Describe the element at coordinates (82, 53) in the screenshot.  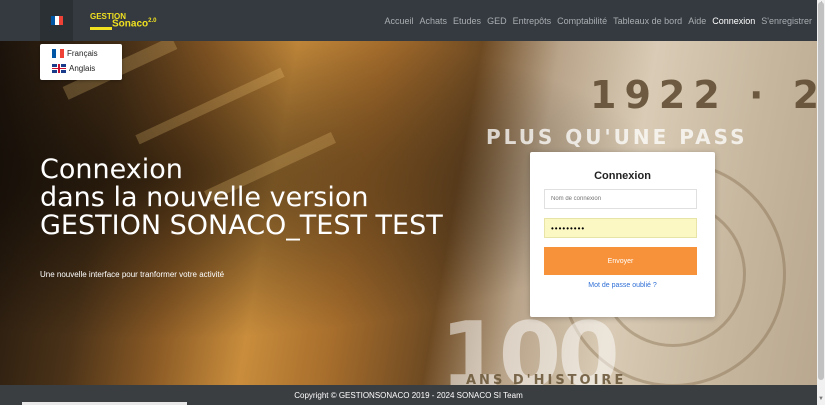
I see `language-option-label: Français` at that location.